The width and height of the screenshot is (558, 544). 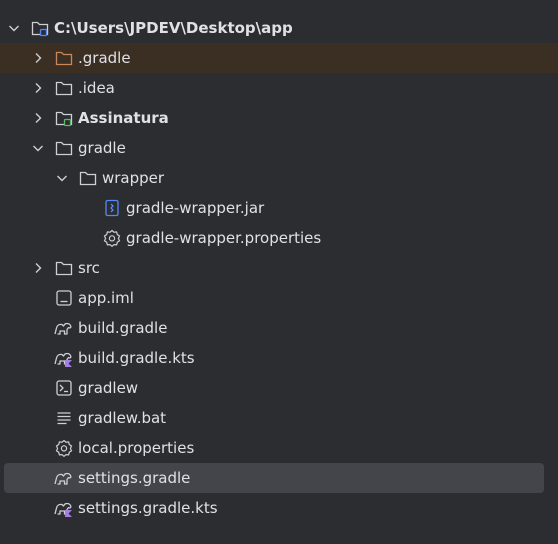 I want to click on tree-item-label: settings.gradle, so click(x=134, y=478).